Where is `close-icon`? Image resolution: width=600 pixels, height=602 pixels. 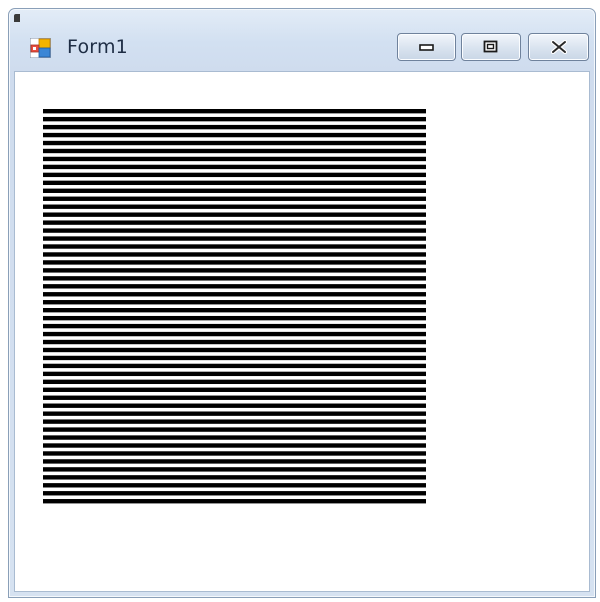 close-icon is located at coordinates (558, 47).